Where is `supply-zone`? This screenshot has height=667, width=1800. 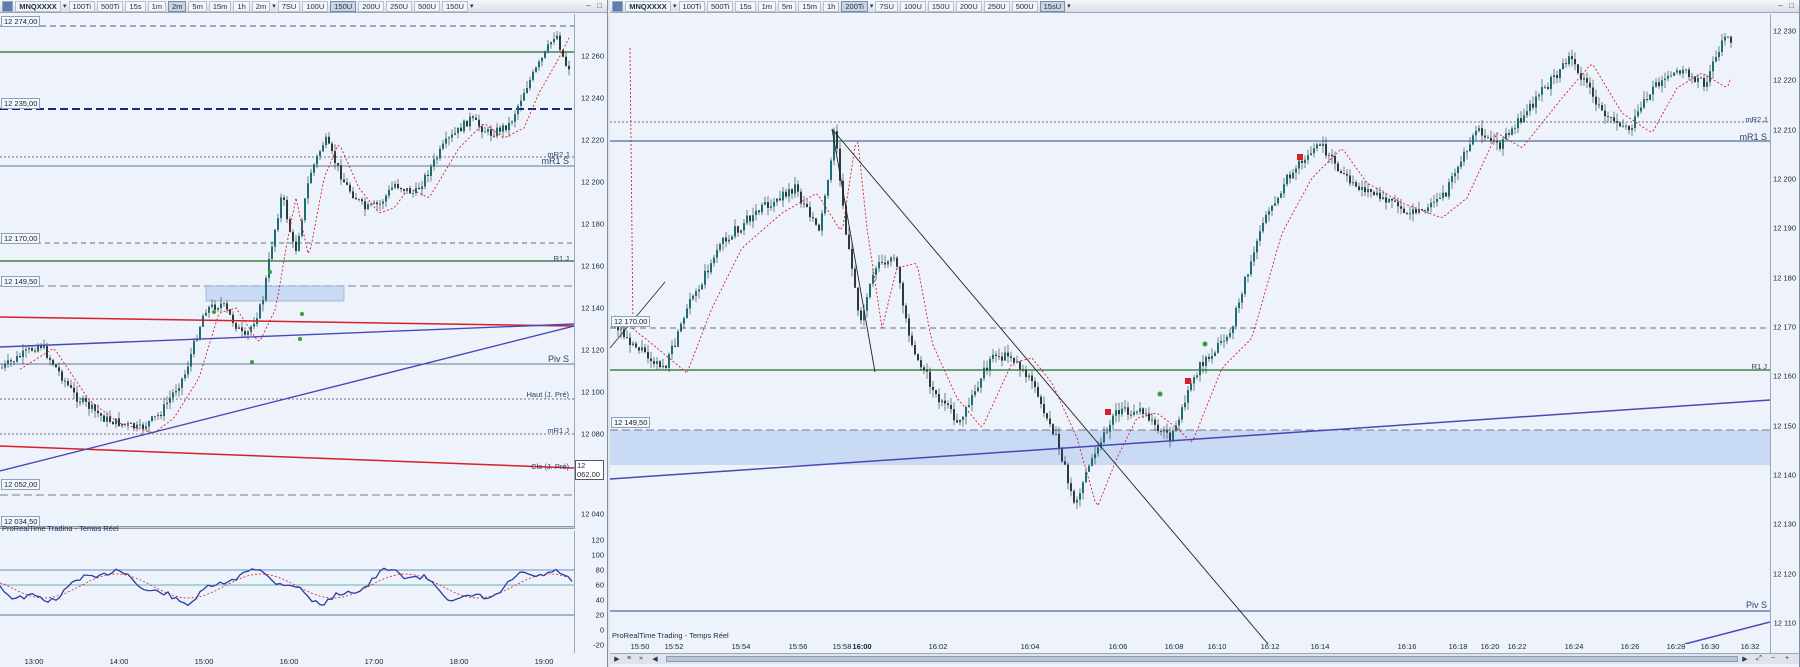
supply-zone is located at coordinates (275, 293).